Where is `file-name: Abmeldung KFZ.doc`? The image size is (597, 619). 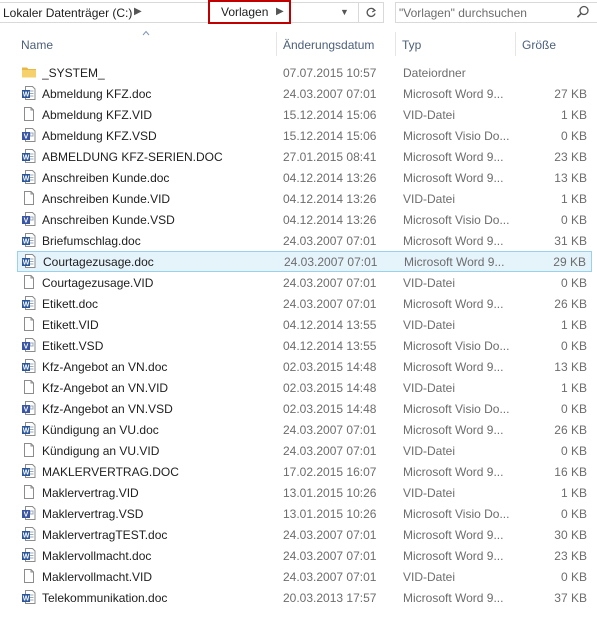 file-name: Abmeldung KFZ.doc is located at coordinates (97, 94).